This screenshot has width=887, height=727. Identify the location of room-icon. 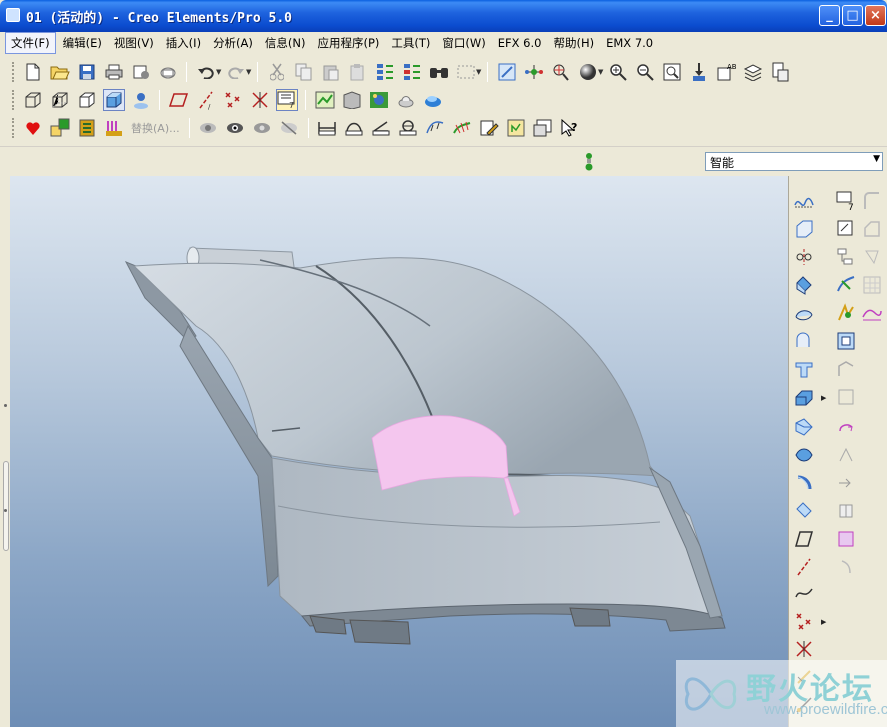
(433, 100).